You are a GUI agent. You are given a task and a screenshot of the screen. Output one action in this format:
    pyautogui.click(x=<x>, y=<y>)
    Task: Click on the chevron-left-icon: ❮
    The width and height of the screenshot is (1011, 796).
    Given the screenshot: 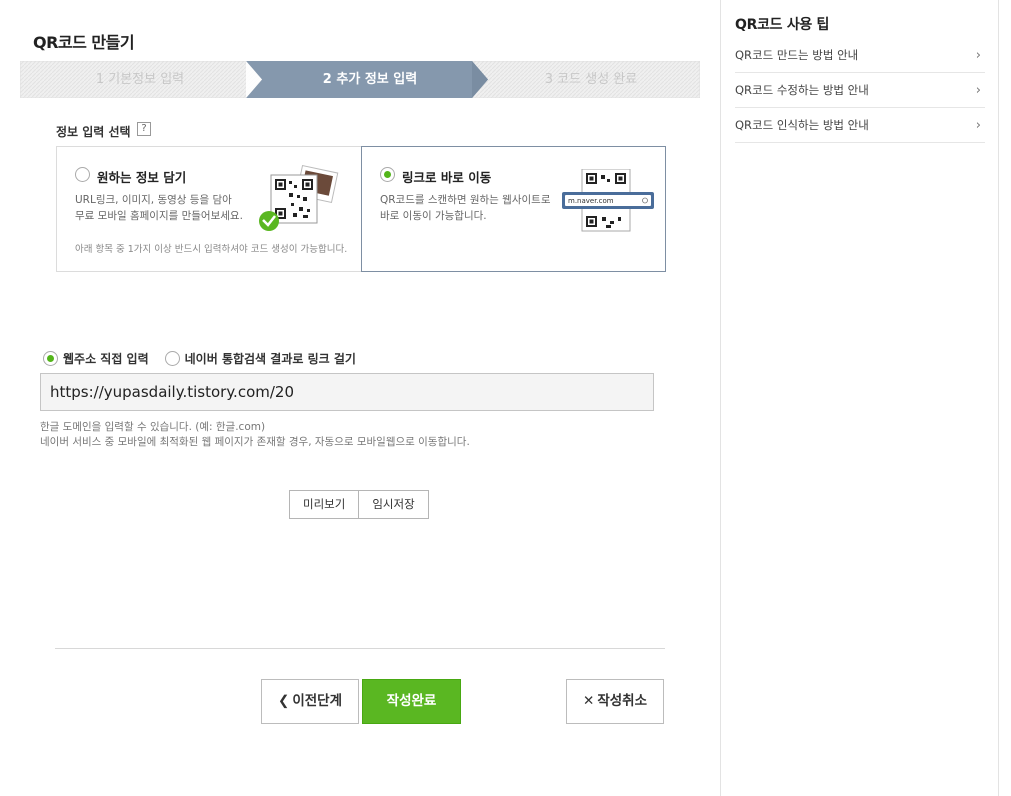 What is the action you would take?
    pyautogui.click(x=284, y=701)
    